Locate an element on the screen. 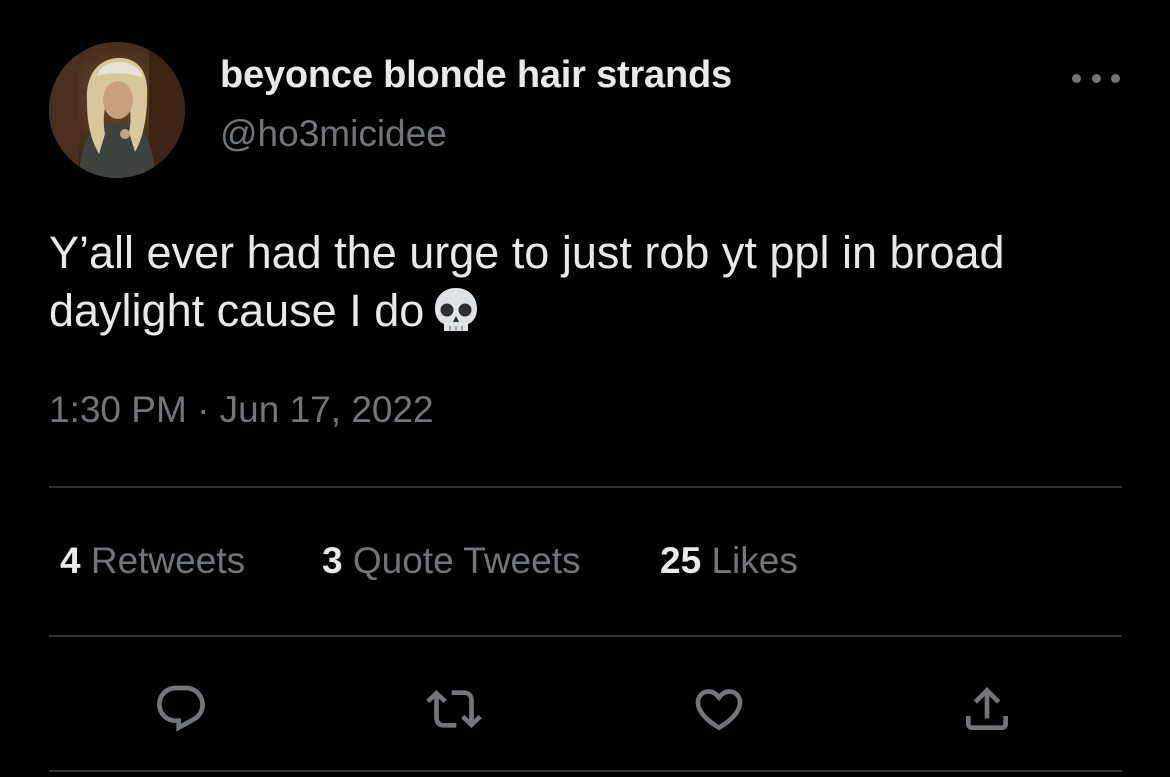 The height and width of the screenshot is (777, 1170). retweets-count: 4 is located at coordinates (70, 560).